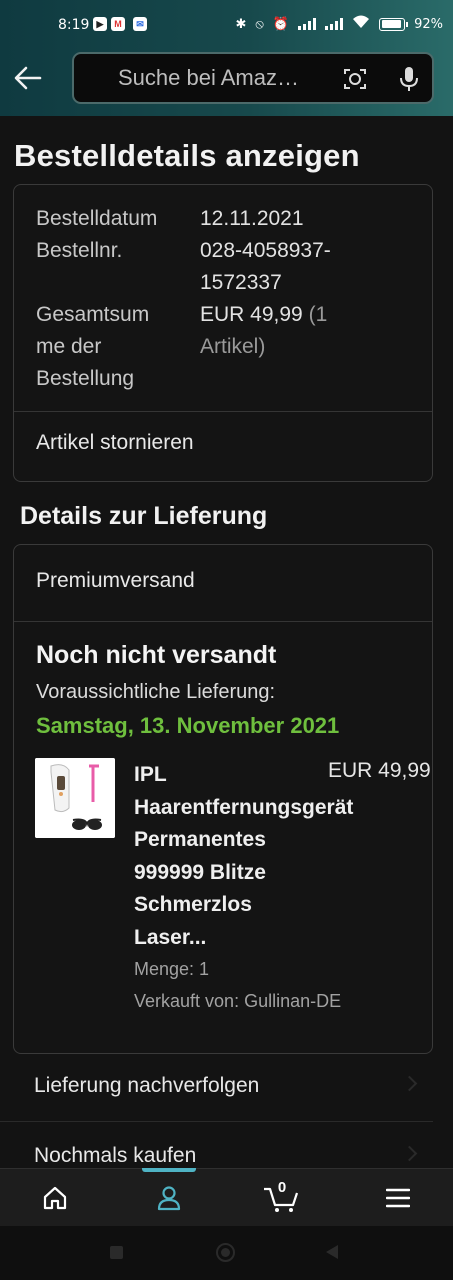  I want to click on system-nav-bar, so click(226, 1253).